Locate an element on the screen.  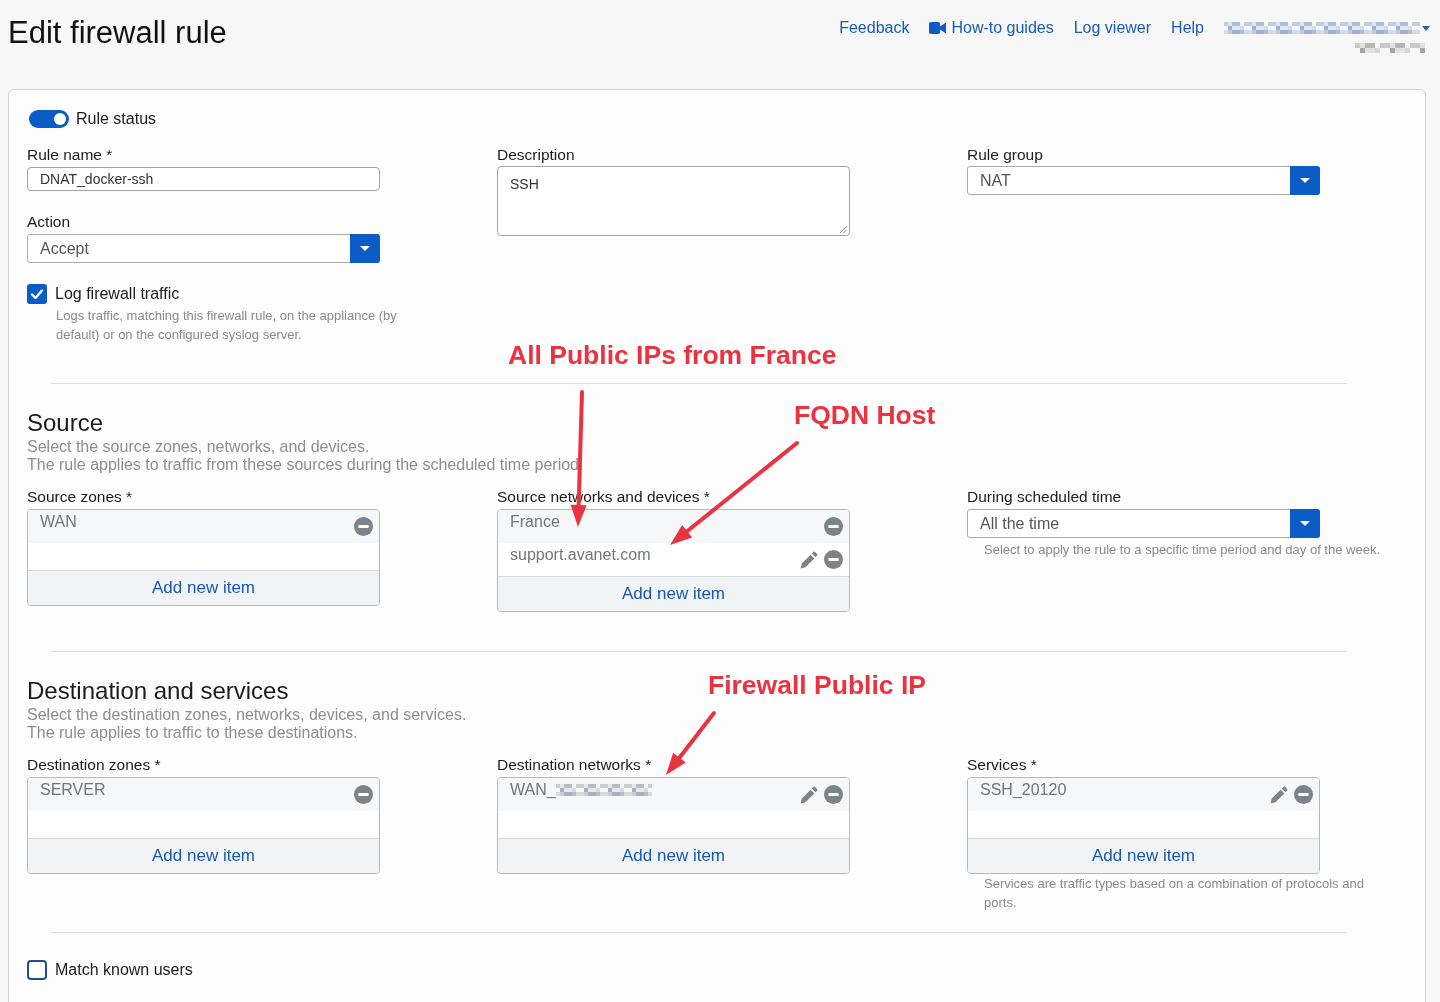
section-heading: Source is located at coordinates (65, 423).